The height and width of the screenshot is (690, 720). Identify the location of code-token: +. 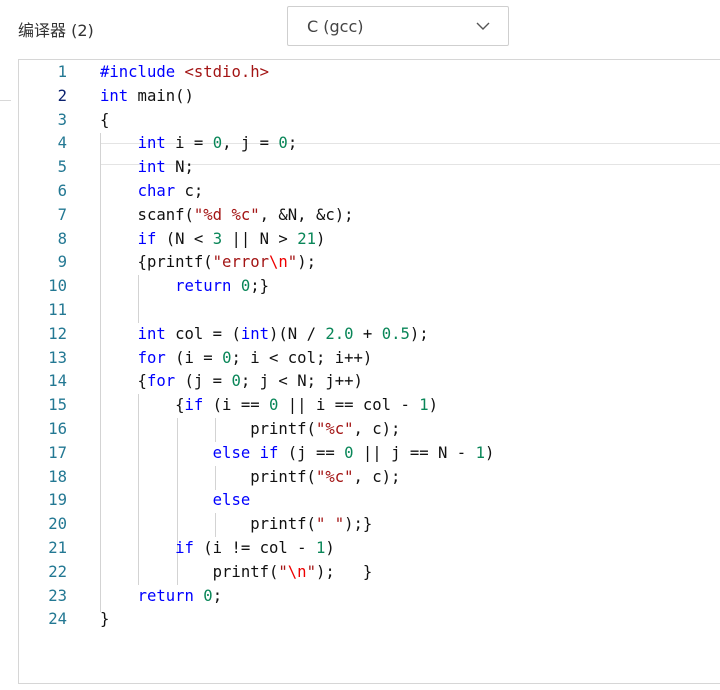
(367, 333).